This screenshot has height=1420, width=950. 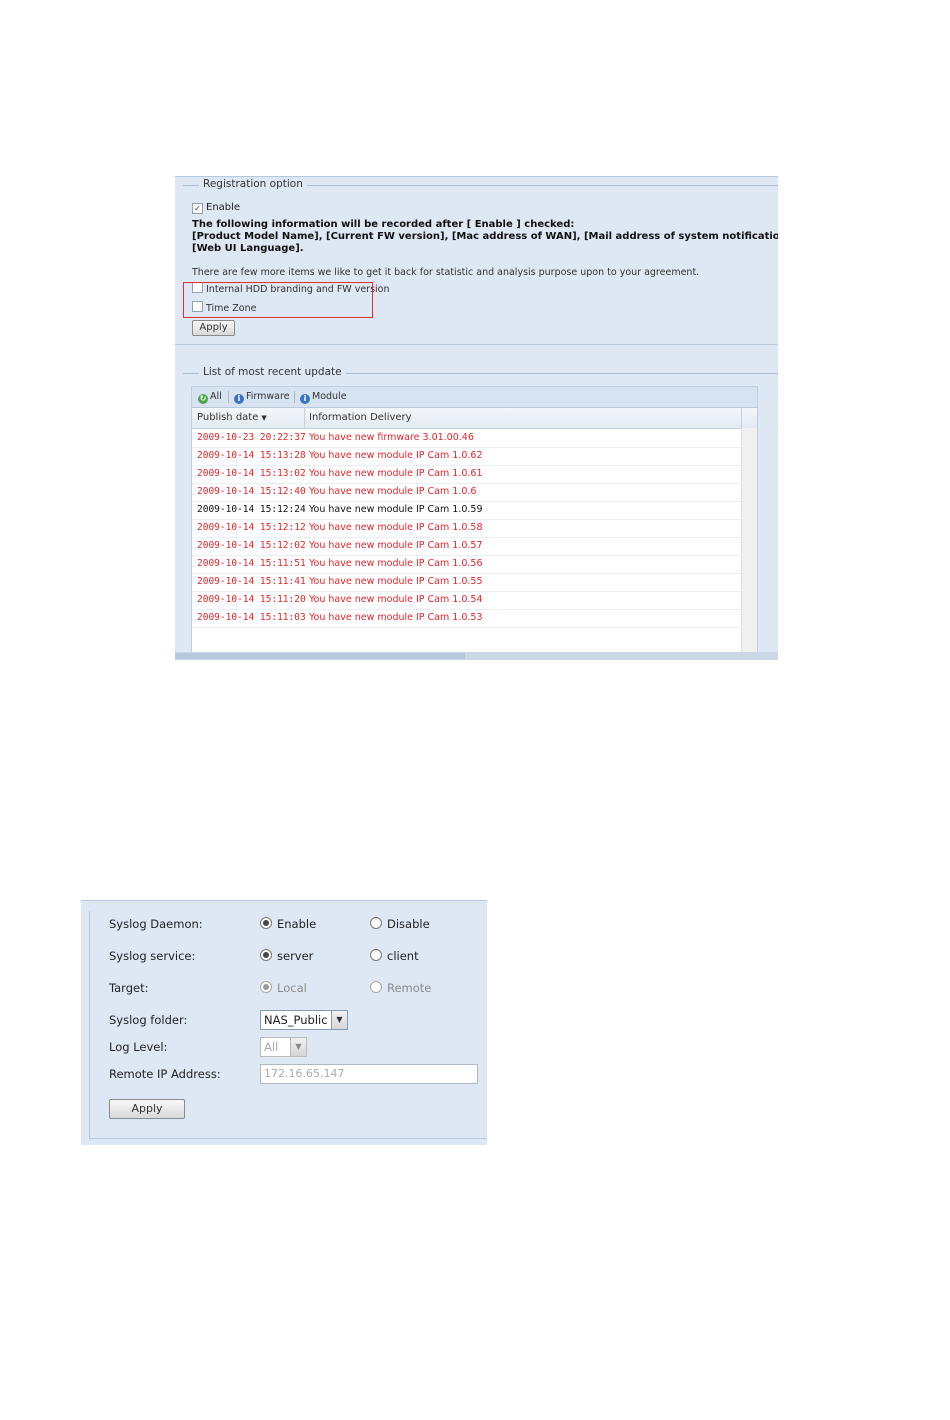 What do you see at coordinates (296, 1020) in the screenshot?
I see `syslog-folder-value: NAS_Public` at bounding box center [296, 1020].